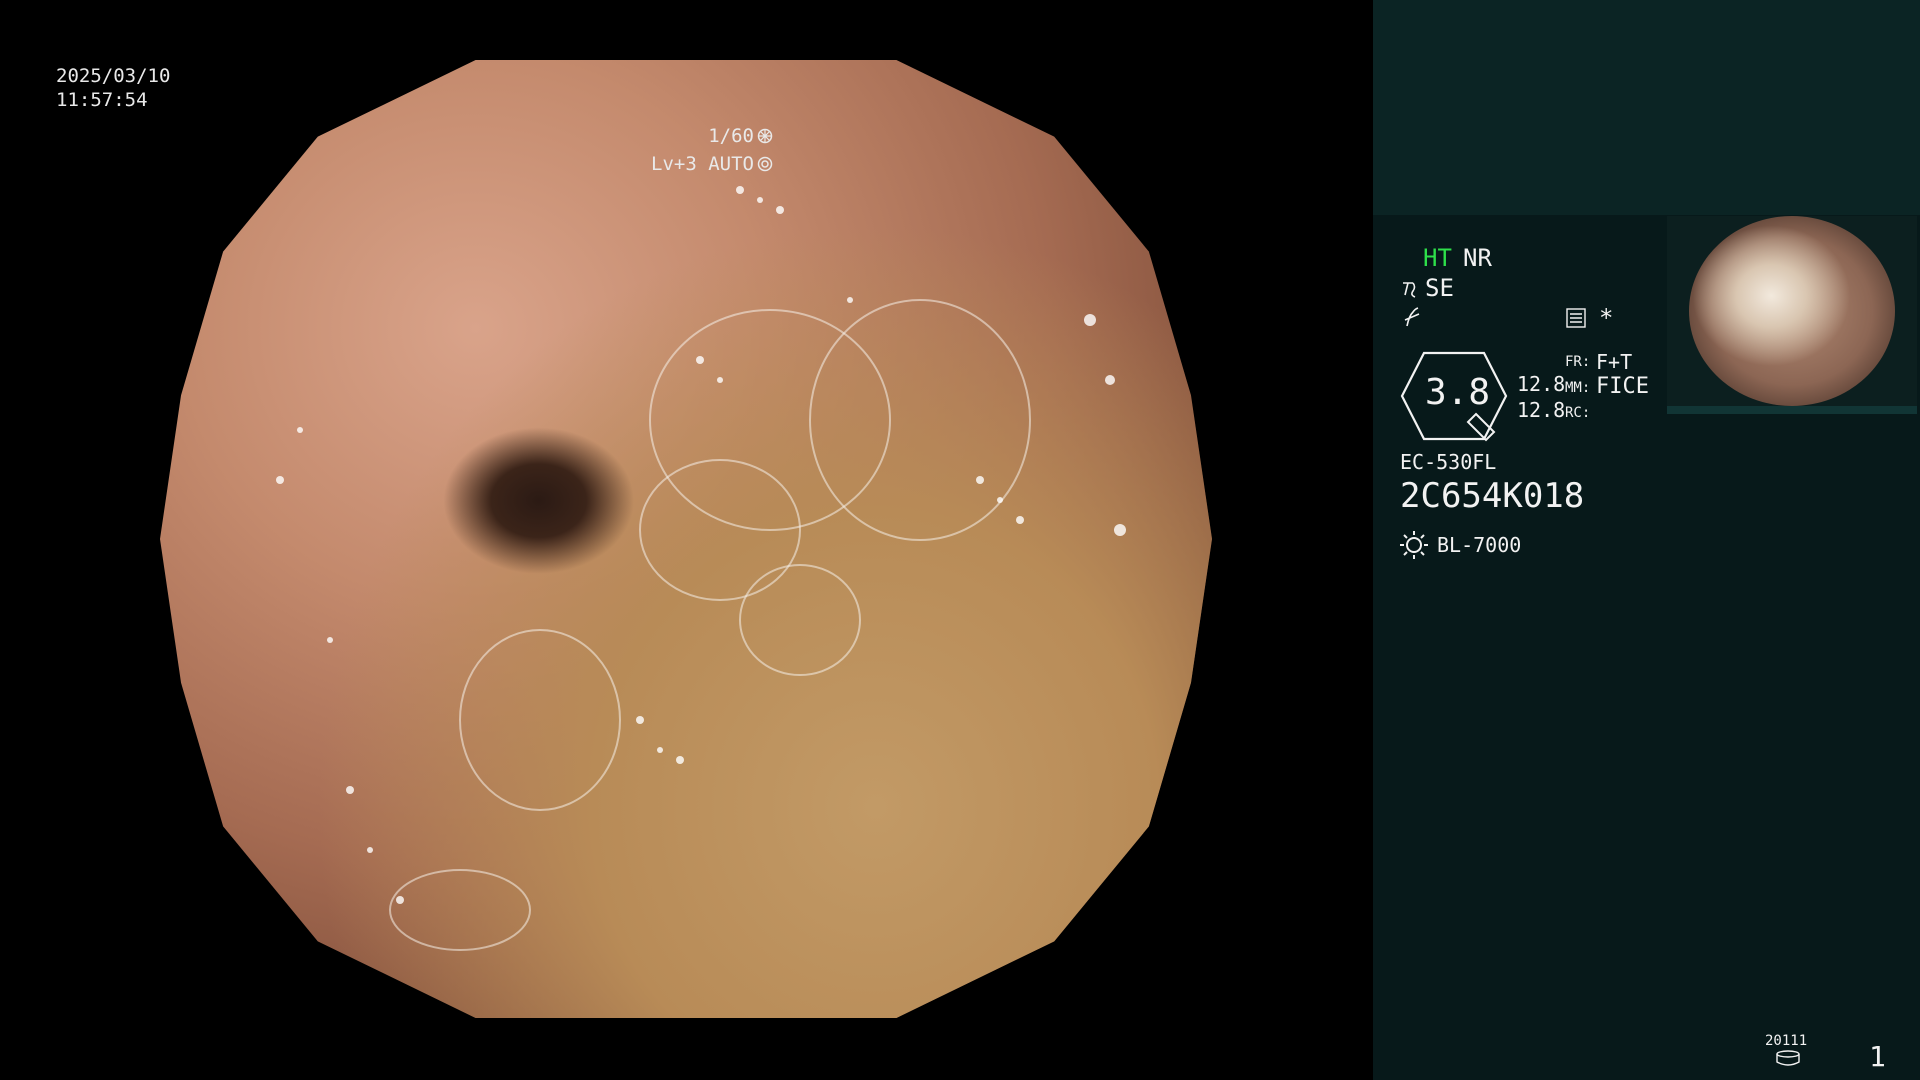  I want to click on disk-icon, so click(1788, 1058).